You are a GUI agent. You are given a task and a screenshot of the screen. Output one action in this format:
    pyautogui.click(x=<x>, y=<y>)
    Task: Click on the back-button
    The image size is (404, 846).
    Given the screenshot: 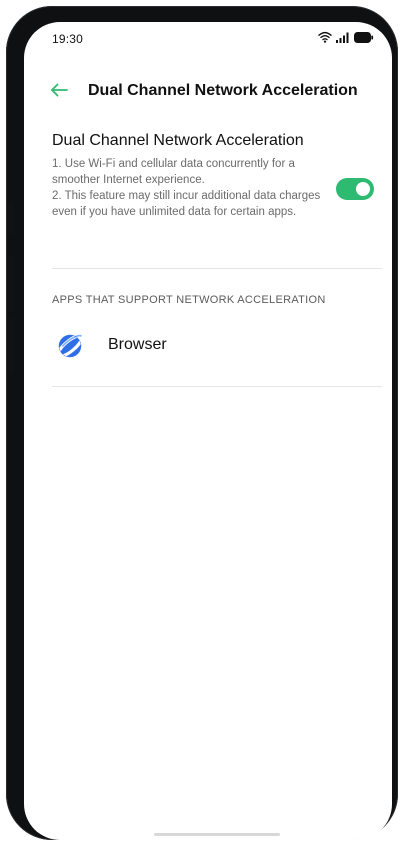 What is the action you would take?
    pyautogui.click(x=59, y=92)
    